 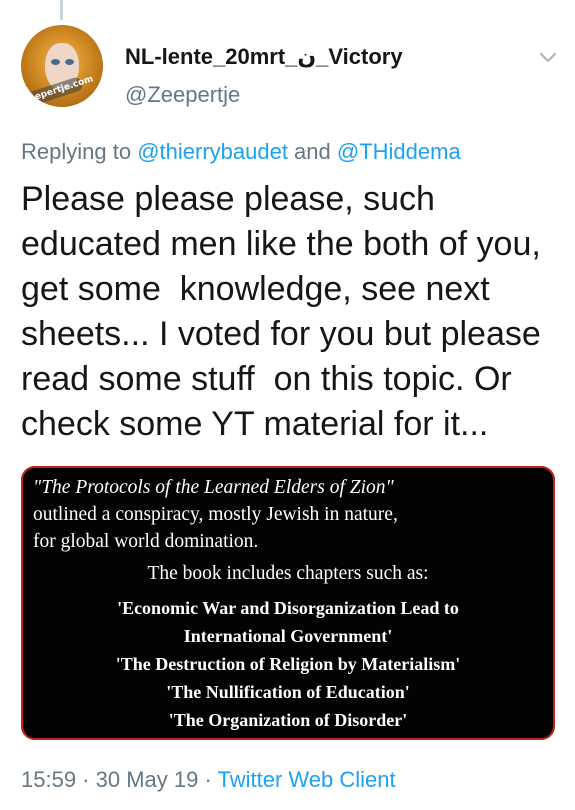 I want to click on replying-to-prefix: Replying to, so click(x=79, y=151).